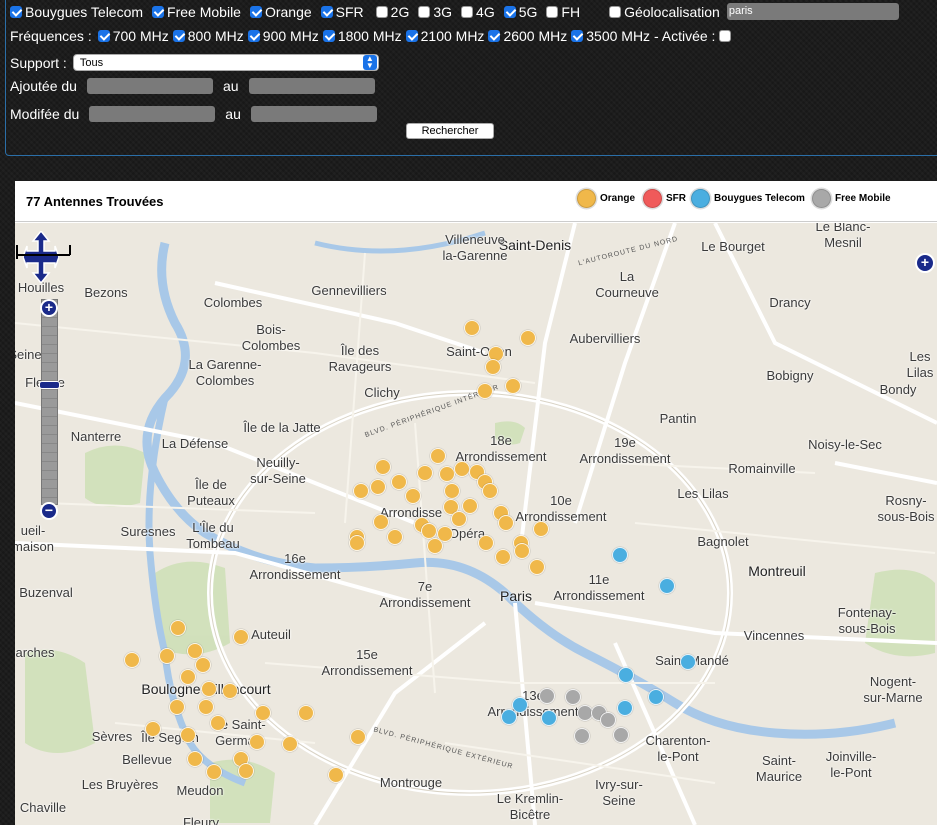  I want to click on freq-3500-mhz-activ-e-checkbox, so click(577, 36).